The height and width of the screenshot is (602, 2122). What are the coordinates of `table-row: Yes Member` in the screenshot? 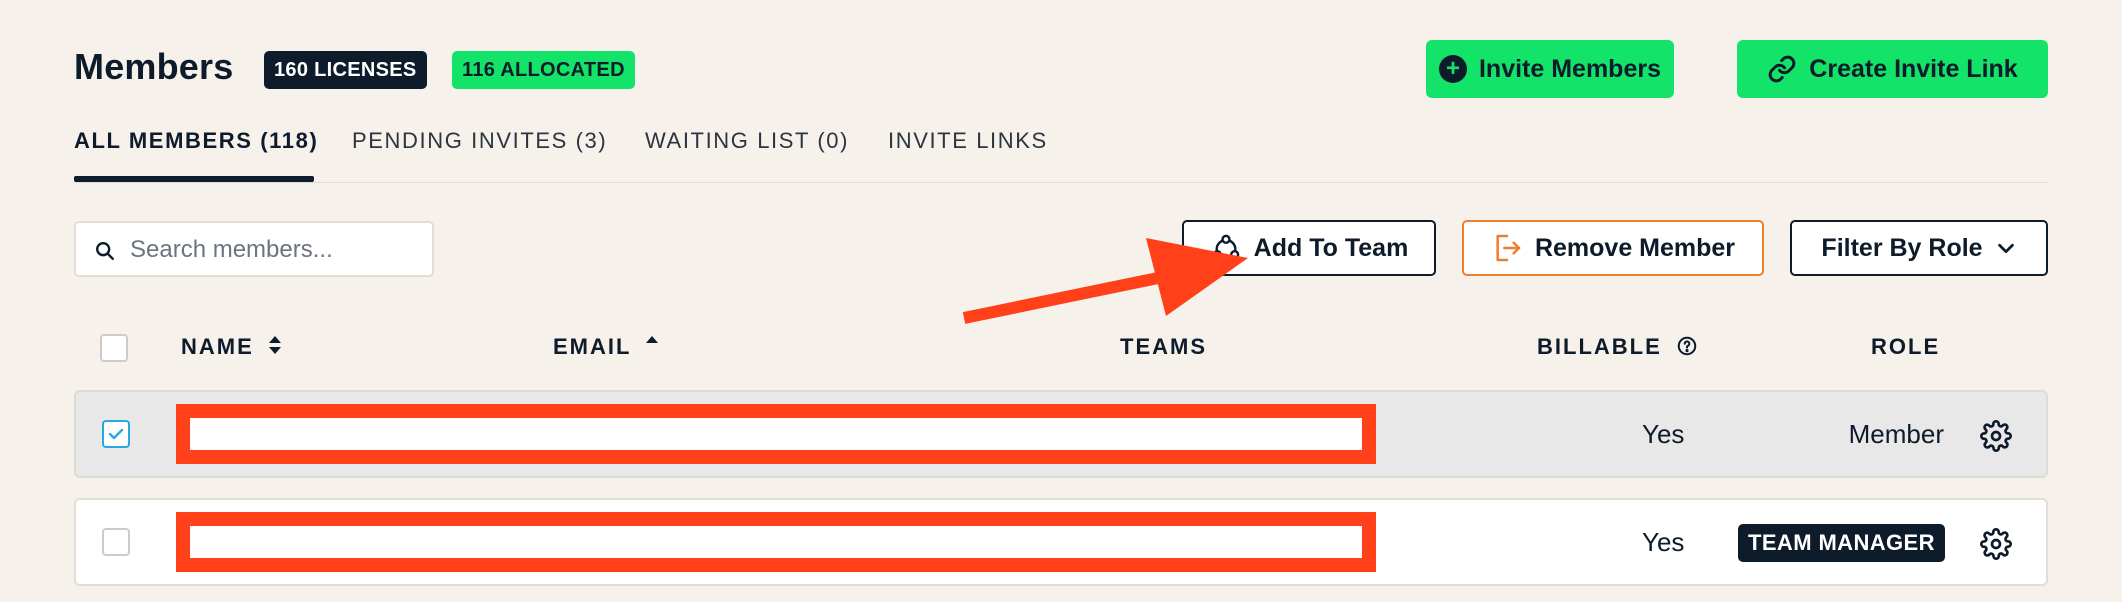 It's located at (1061, 434).